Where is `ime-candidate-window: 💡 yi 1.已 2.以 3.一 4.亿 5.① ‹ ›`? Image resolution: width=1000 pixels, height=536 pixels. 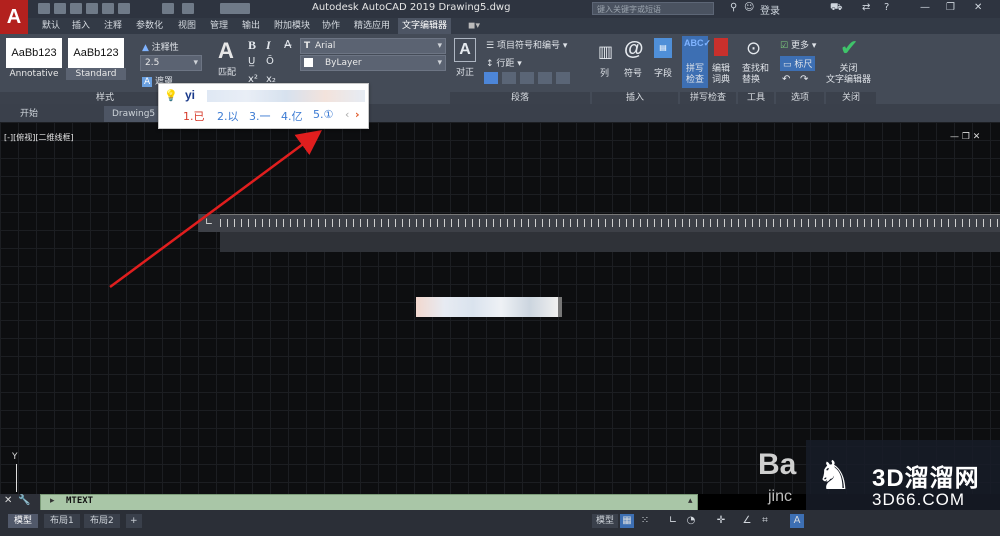 ime-candidate-window: 💡 yi 1.已 2.以 3.一 4.亿 5.① ‹ › is located at coordinates (263, 106).